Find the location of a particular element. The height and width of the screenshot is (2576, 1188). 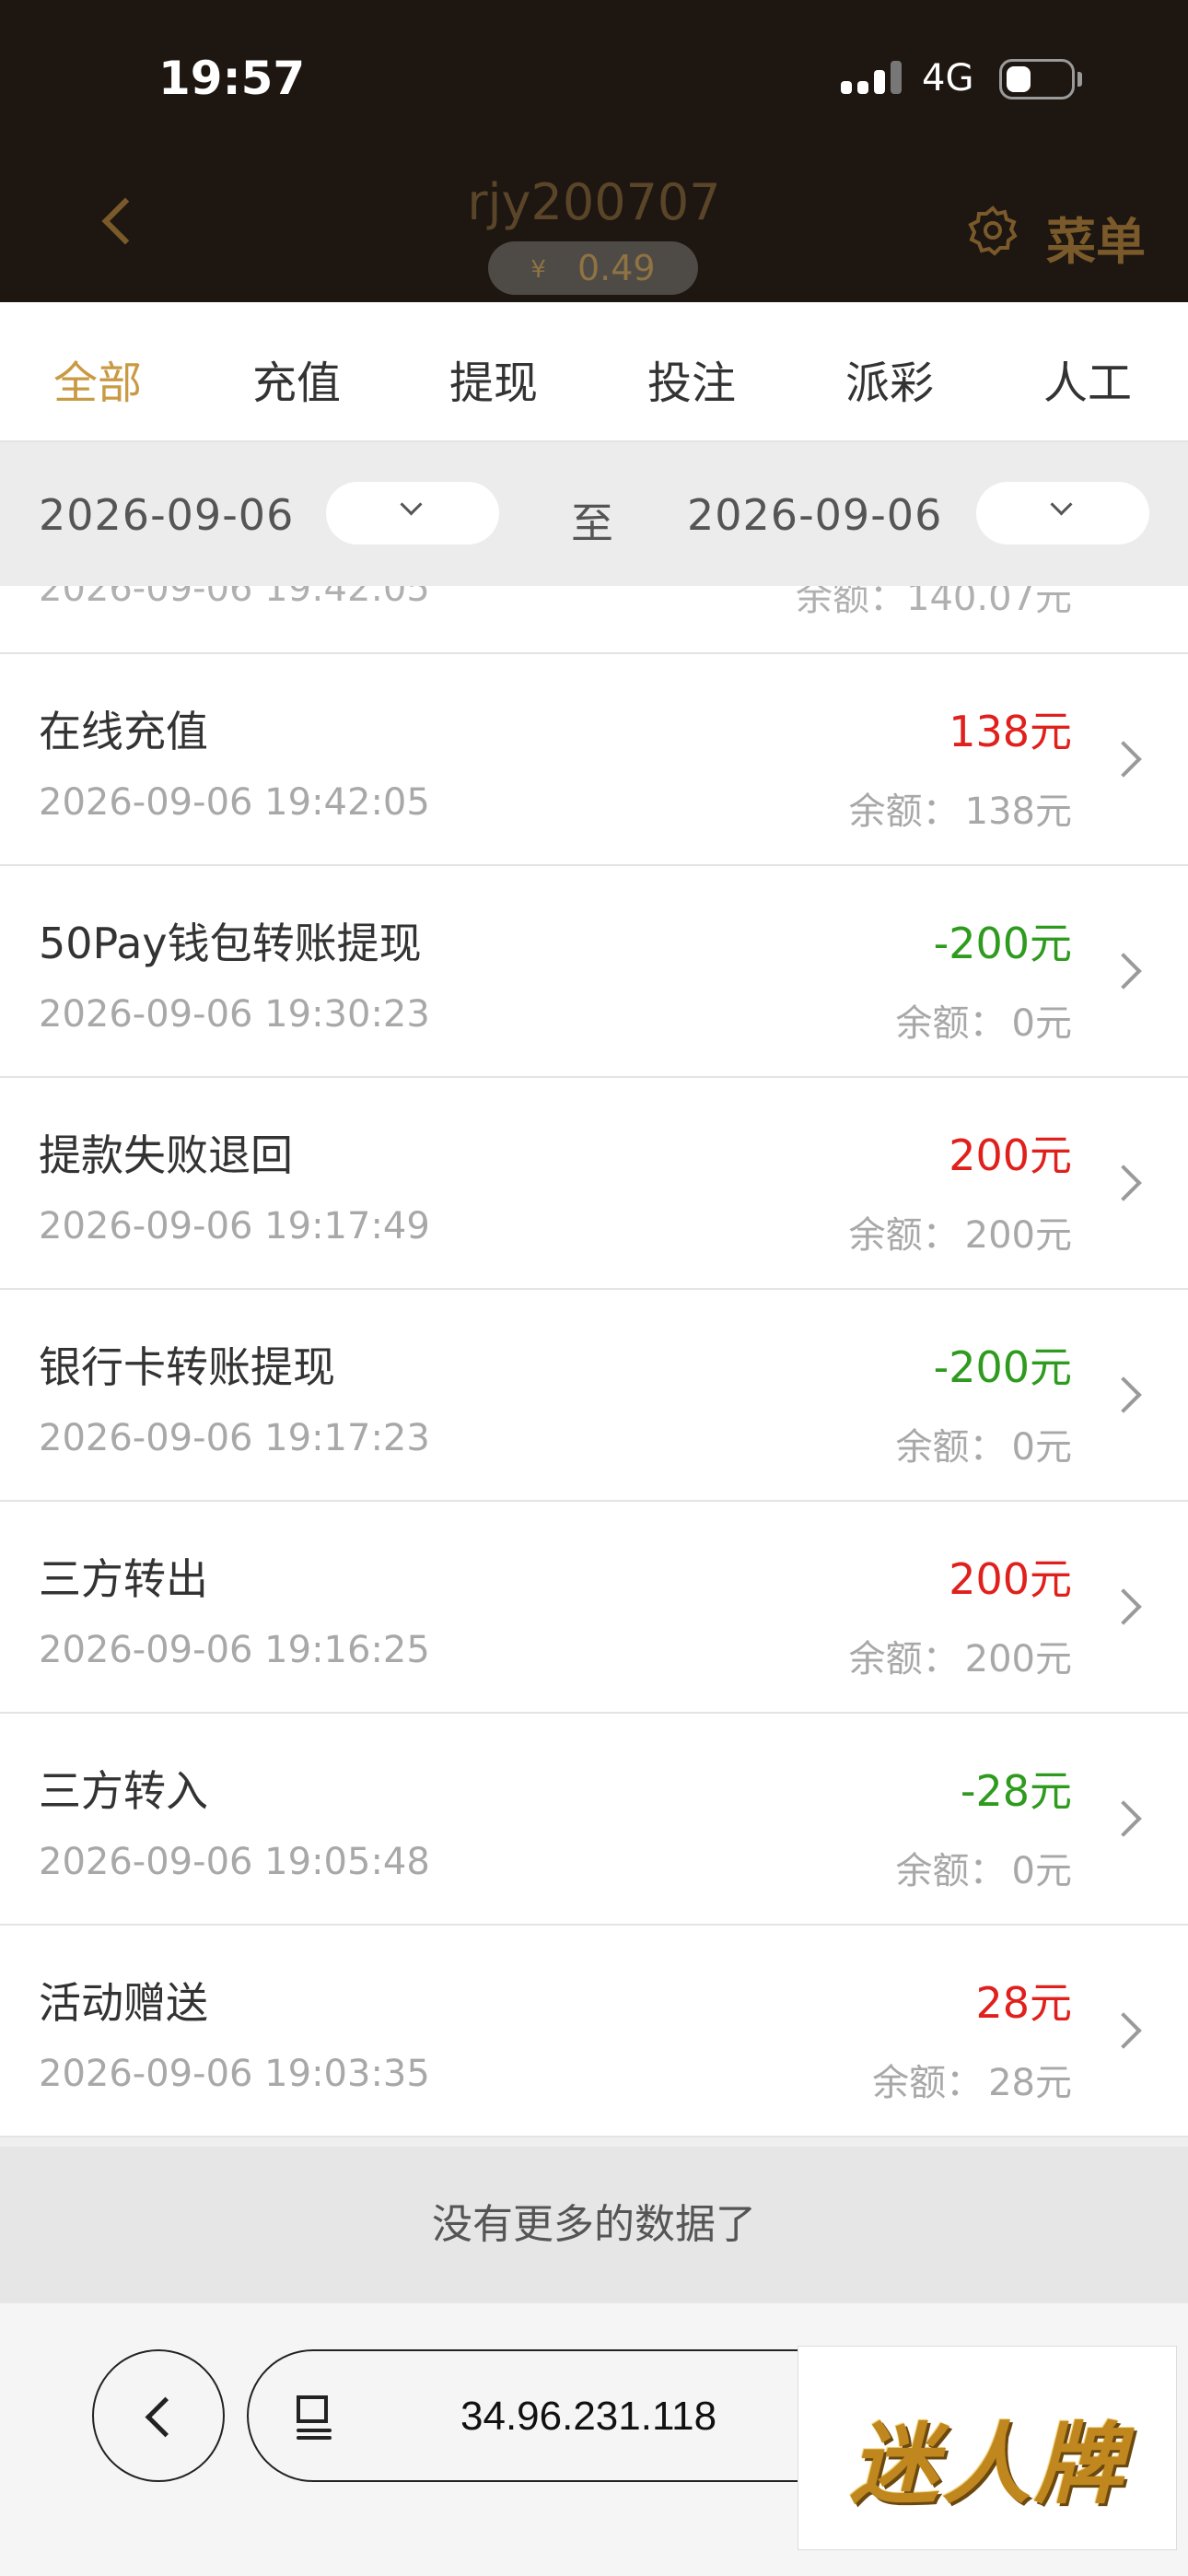

item-time: 2026-09-06 19:17:23 is located at coordinates (234, 1438).